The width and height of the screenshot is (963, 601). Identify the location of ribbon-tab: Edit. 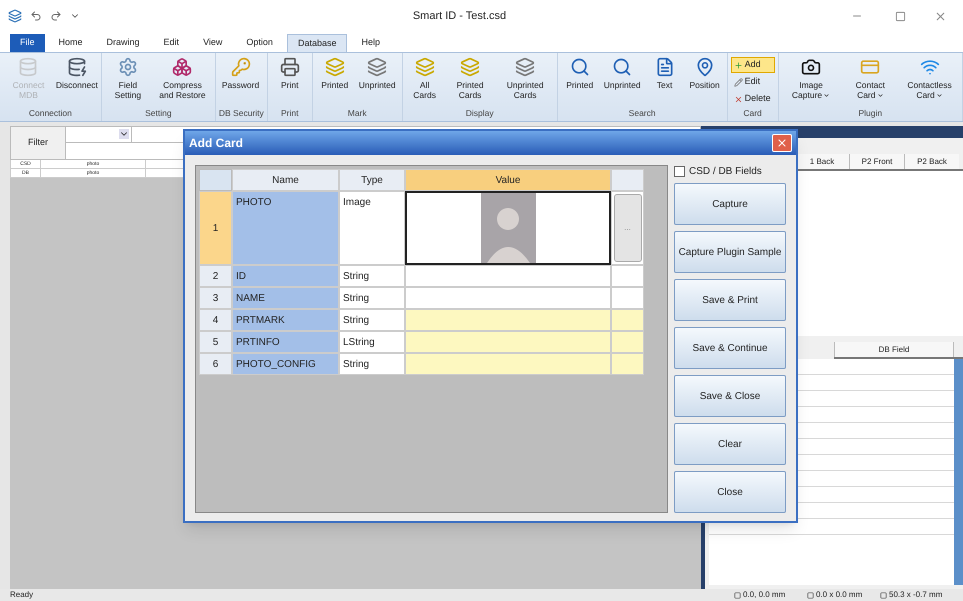
(172, 43).